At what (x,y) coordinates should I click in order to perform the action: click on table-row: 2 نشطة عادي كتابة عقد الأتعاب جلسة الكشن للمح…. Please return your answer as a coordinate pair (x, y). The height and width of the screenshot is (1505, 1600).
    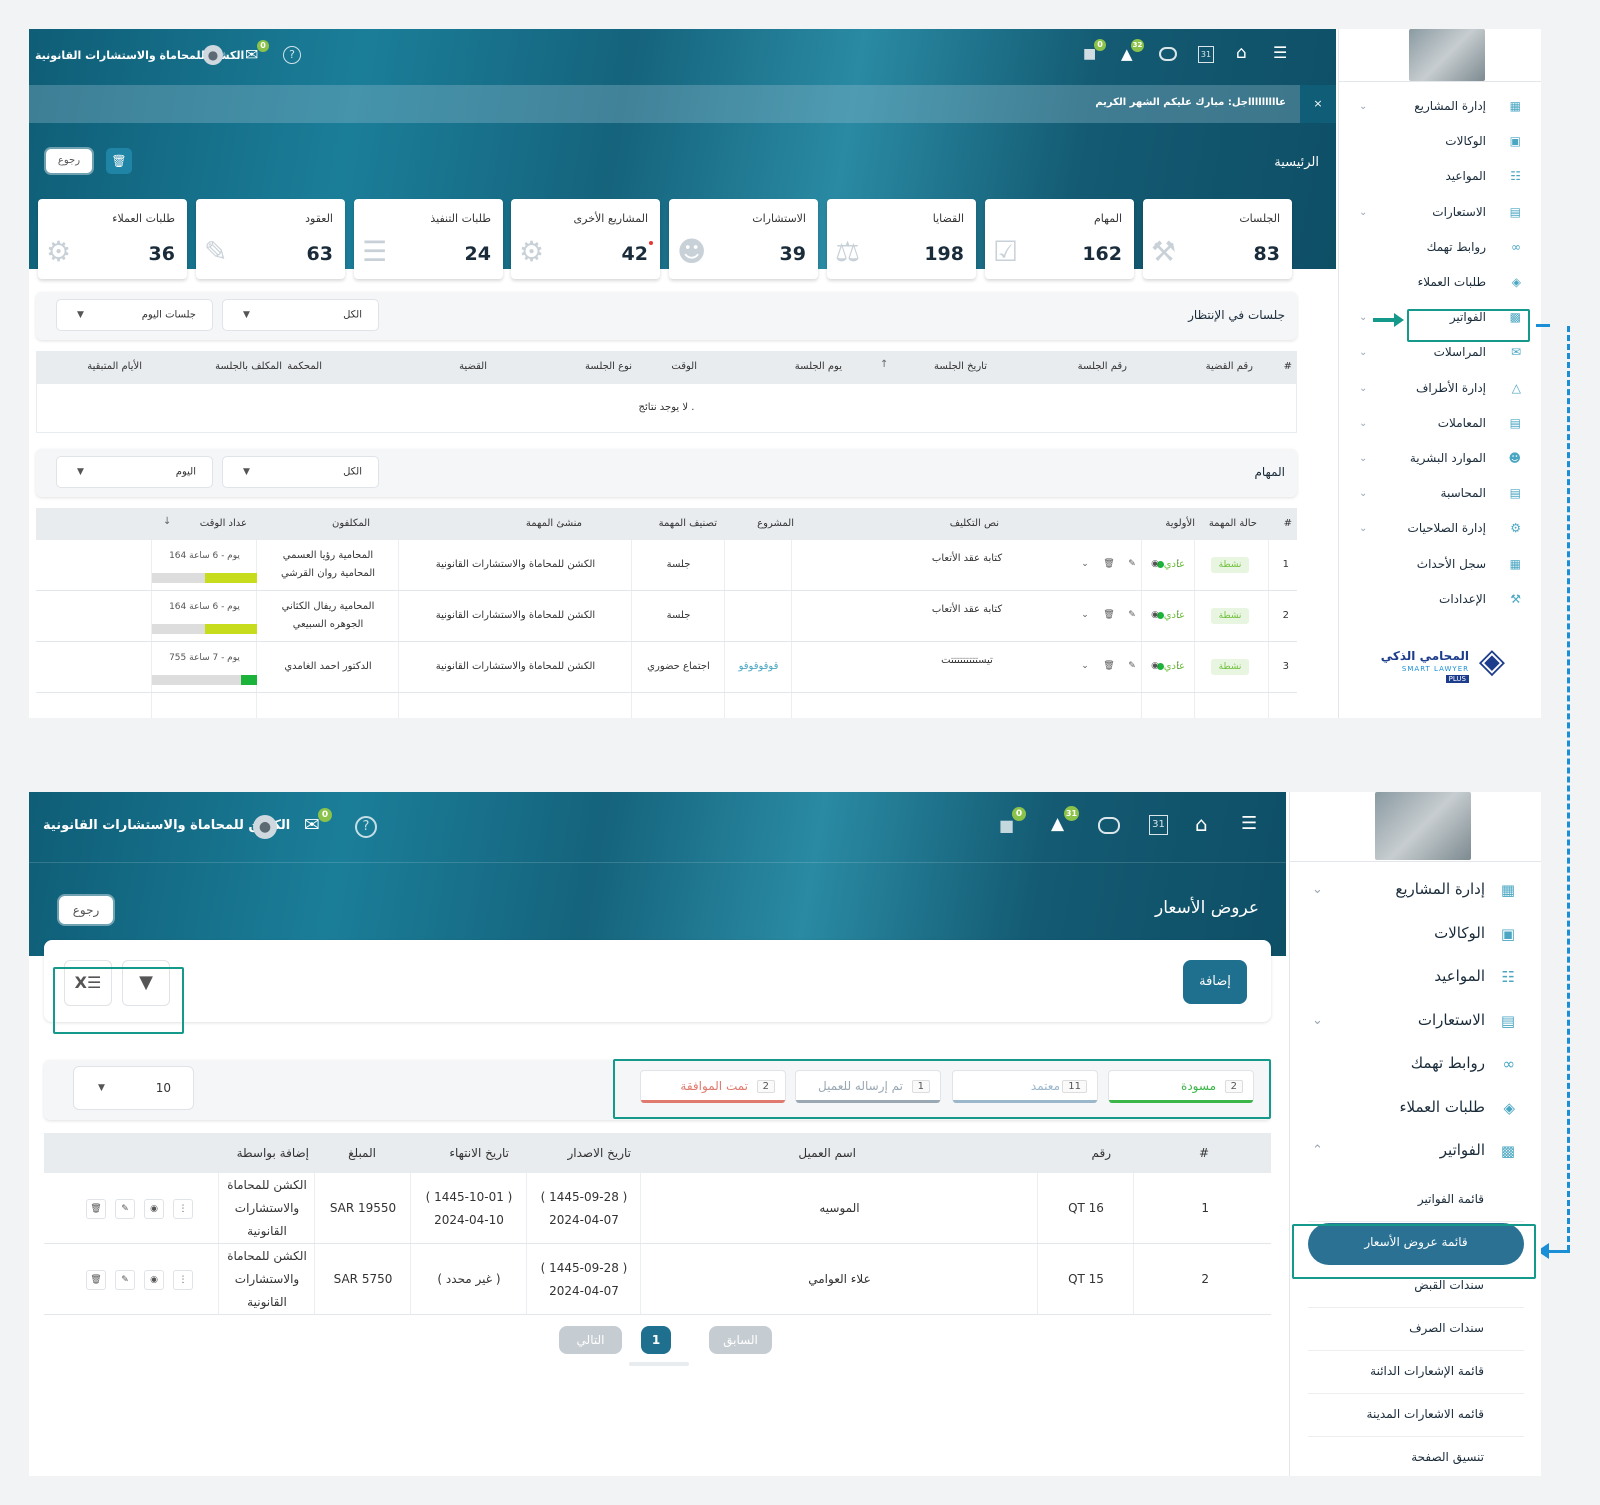
    Looking at the image, I should click on (666, 616).